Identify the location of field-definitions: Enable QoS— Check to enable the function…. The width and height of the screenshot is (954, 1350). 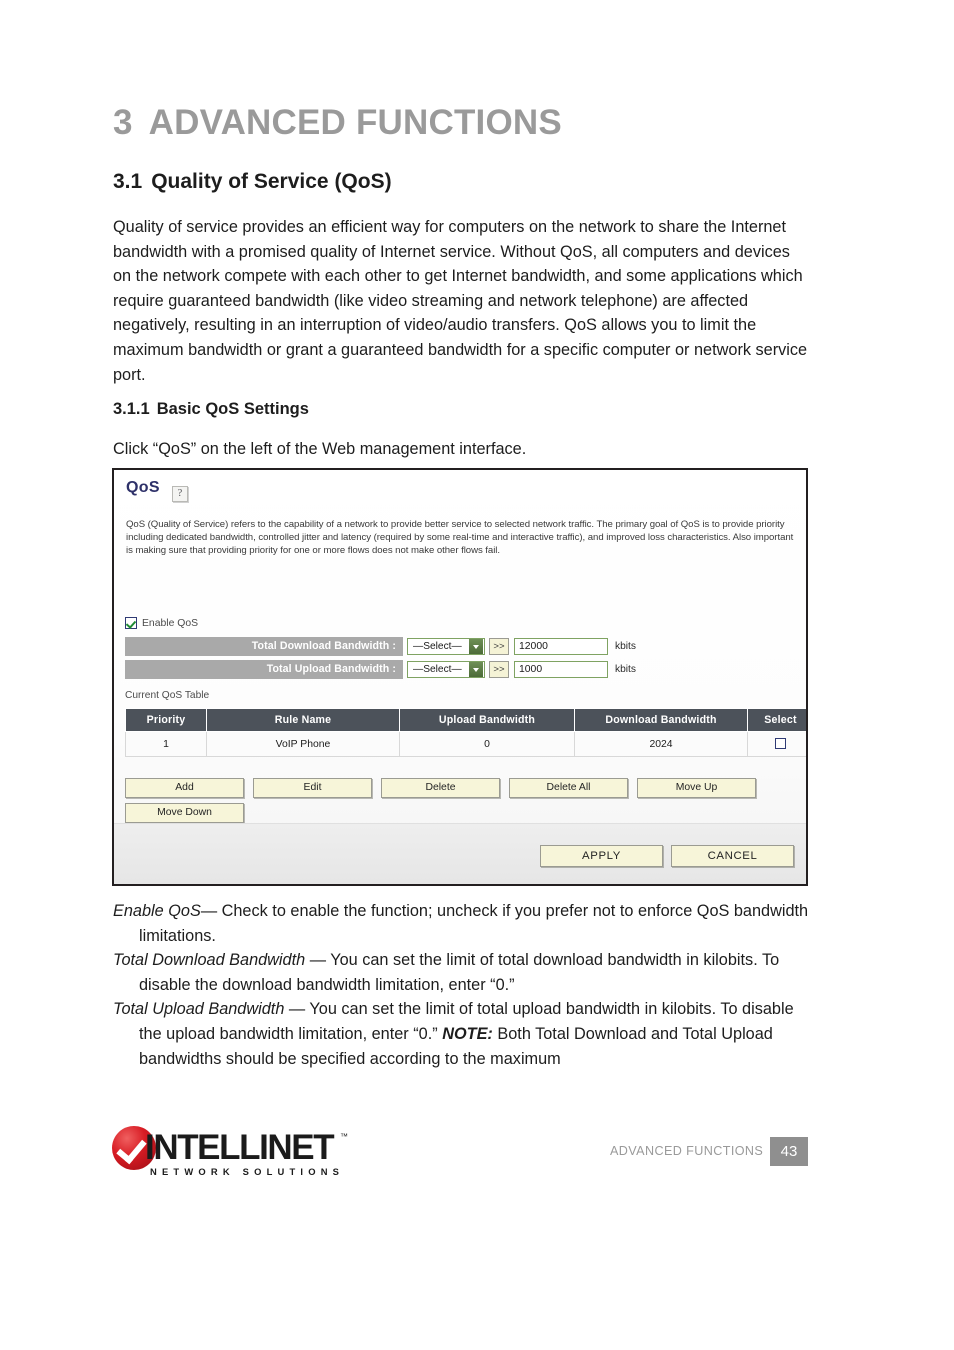
(463, 985).